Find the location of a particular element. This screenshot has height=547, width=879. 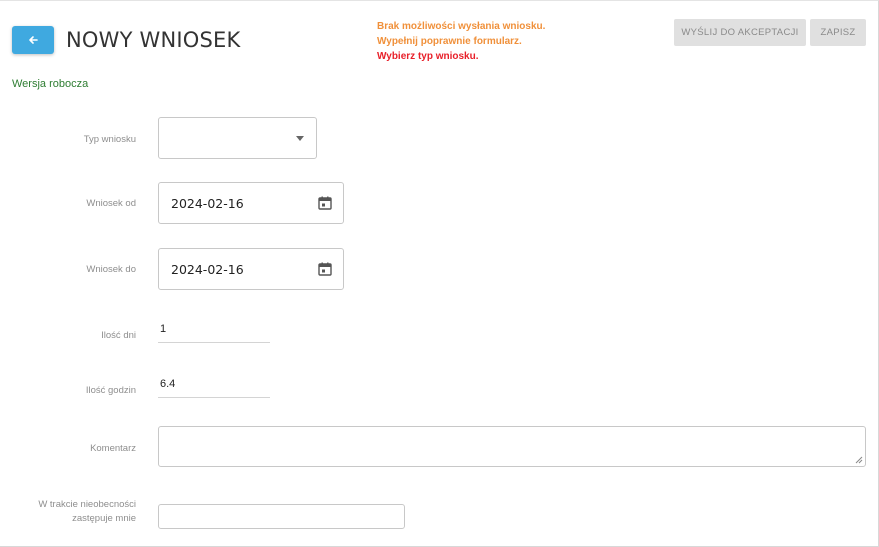

date-to-value: 2024-02-16 is located at coordinates (207, 269).